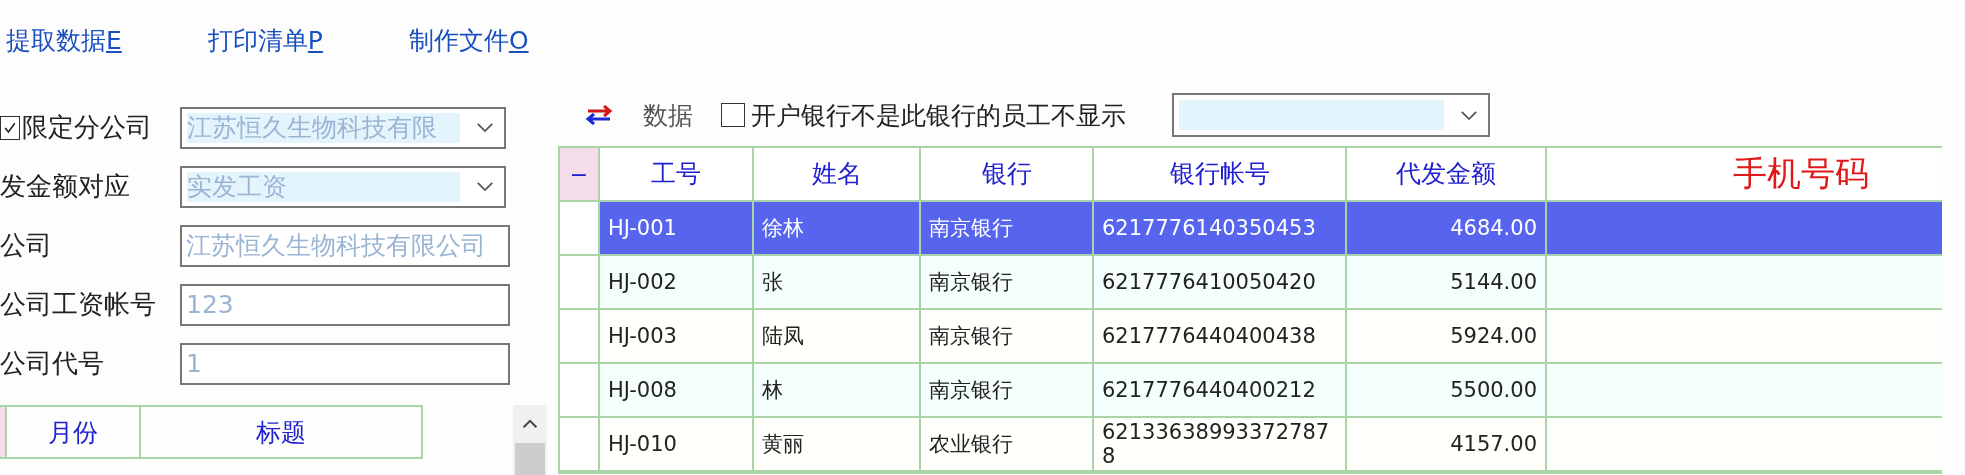  I want to click on data-label: 数据, so click(668, 115).